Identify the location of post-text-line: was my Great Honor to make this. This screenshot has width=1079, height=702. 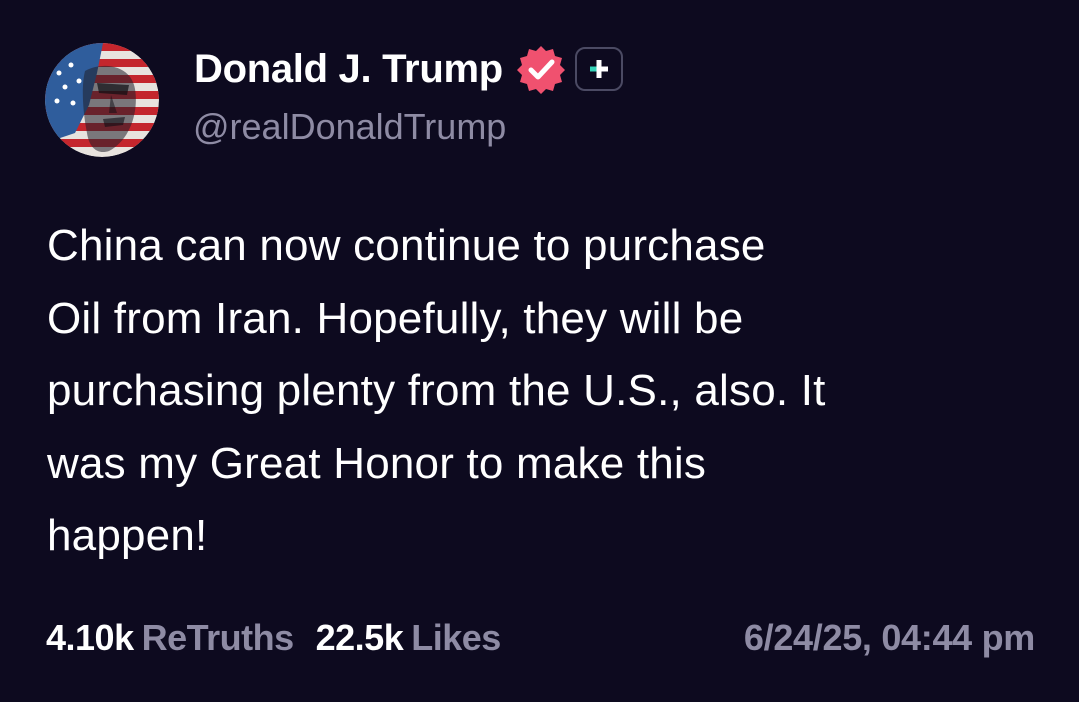
(377, 463).